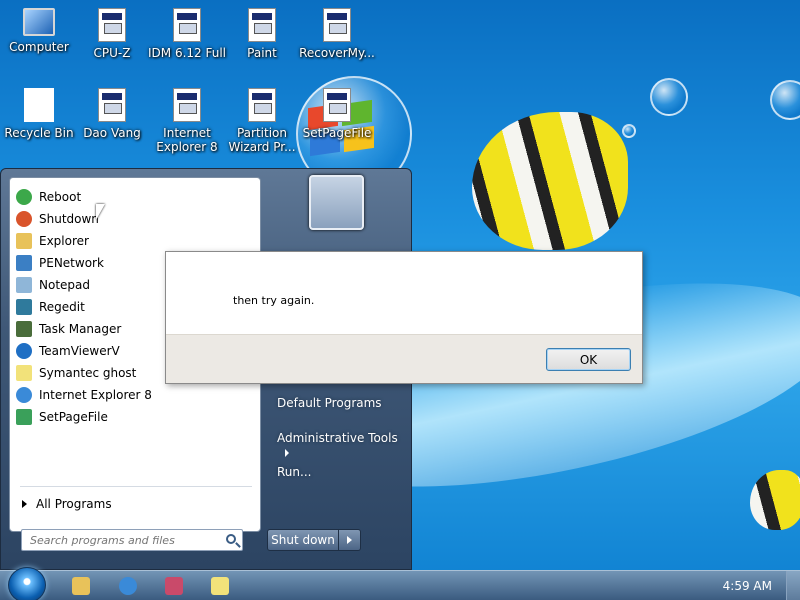 The width and height of the screenshot is (800, 600). I want to click on power-icon, so click(24, 219).